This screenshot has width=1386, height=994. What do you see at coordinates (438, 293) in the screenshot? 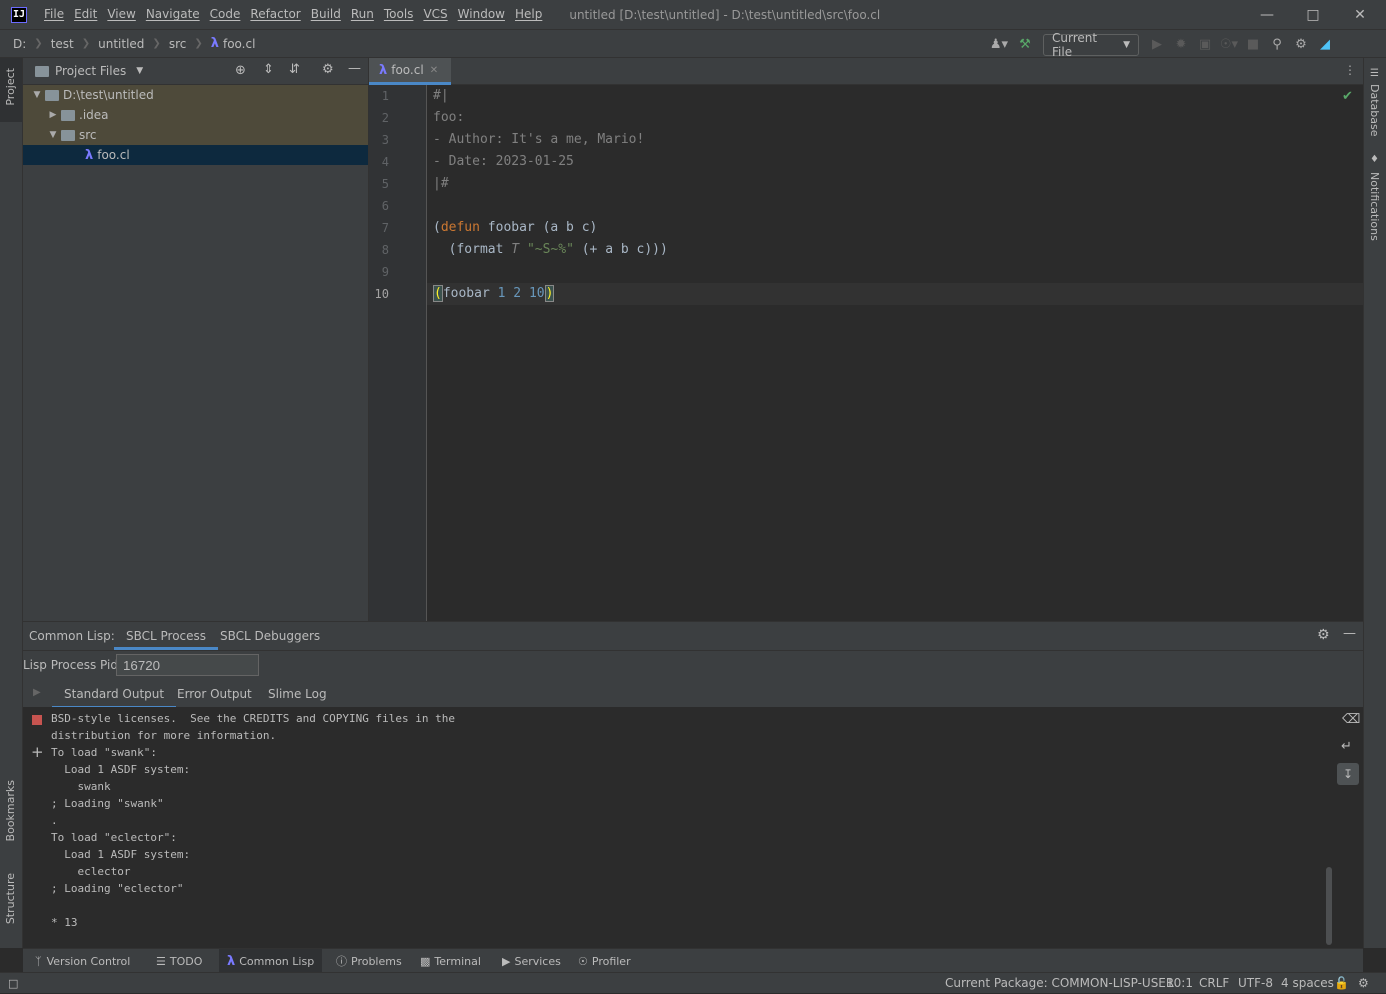
I see `matched-paren: (` at bounding box center [438, 293].